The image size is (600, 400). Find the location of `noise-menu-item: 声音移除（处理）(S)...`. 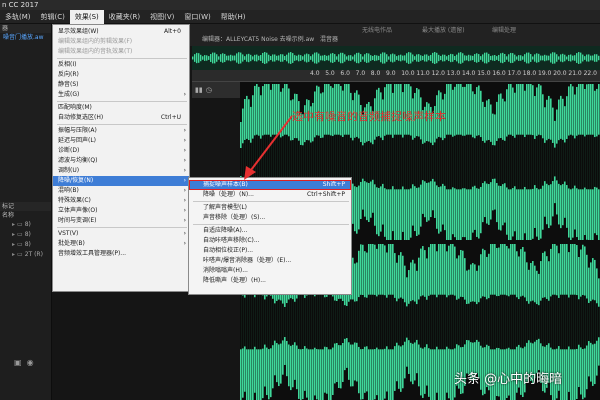

noise-menu-item: 声音移除（处理）(S)... is located at coordinates (270, 218).